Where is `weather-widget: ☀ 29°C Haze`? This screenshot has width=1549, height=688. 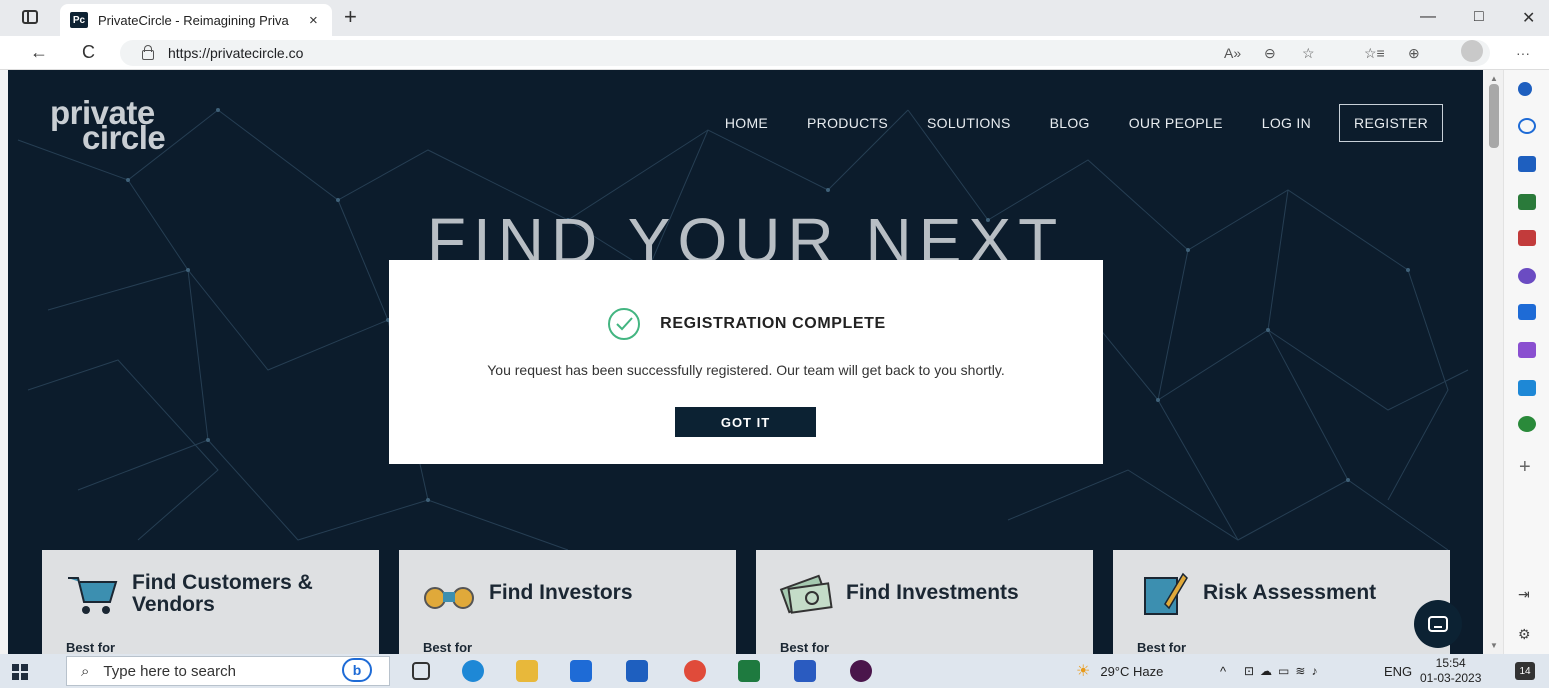
weather-widget: ☀ 29°C Haze is located at coordinates (1119, 671).